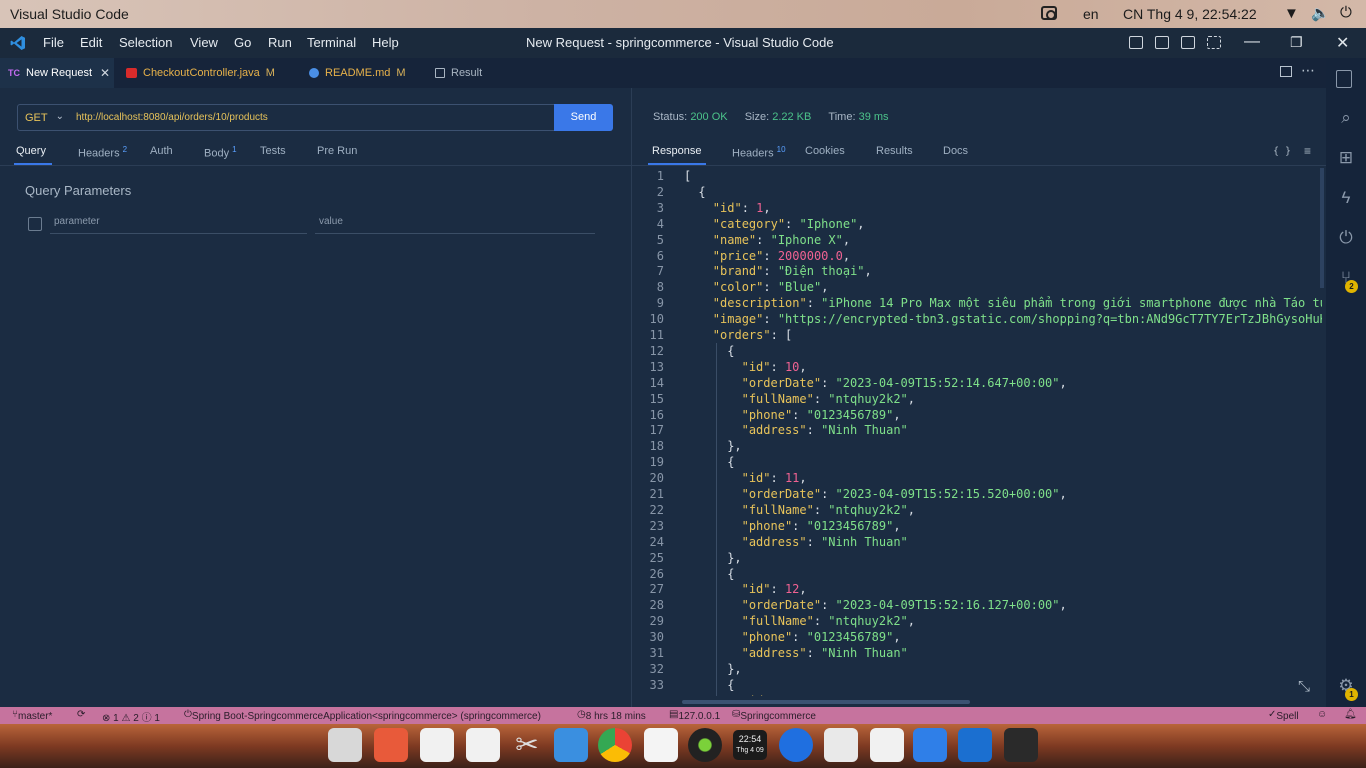  What do you see at coordinates (759, 152) in the screenshot?
I see `tab-response-headers: Headers 10` at bounding box center [759, 152].